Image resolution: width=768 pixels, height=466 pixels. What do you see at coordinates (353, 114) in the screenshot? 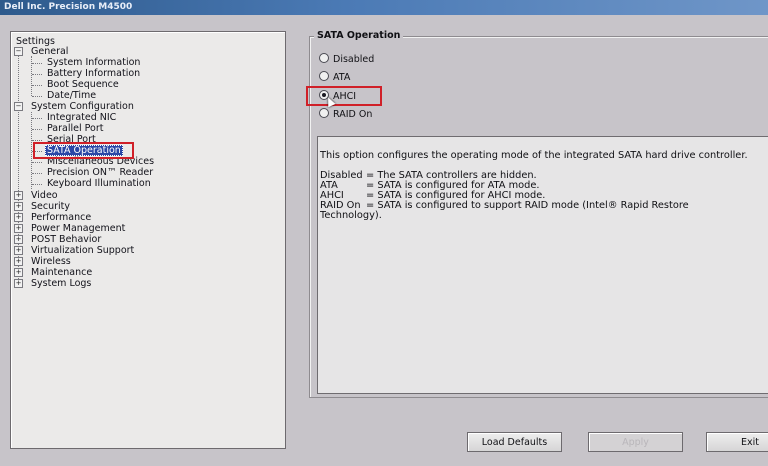
I see `radio-label: RAID On` at bounding box center [353, 114].